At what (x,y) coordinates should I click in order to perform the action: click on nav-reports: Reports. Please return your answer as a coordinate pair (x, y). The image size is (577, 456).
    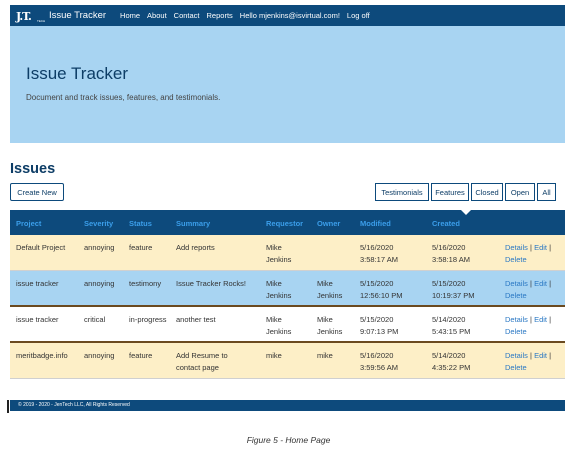
    Looking at the image, I should click on (220, 15).